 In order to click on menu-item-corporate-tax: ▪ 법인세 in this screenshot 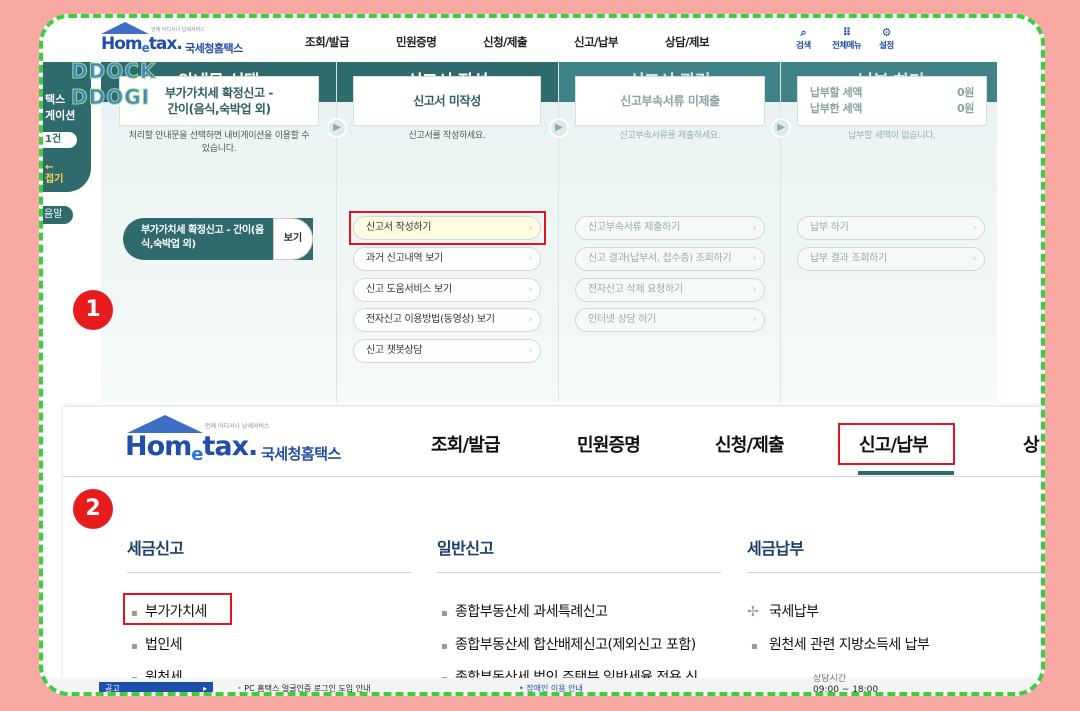, I will do `click(157, 644)`.